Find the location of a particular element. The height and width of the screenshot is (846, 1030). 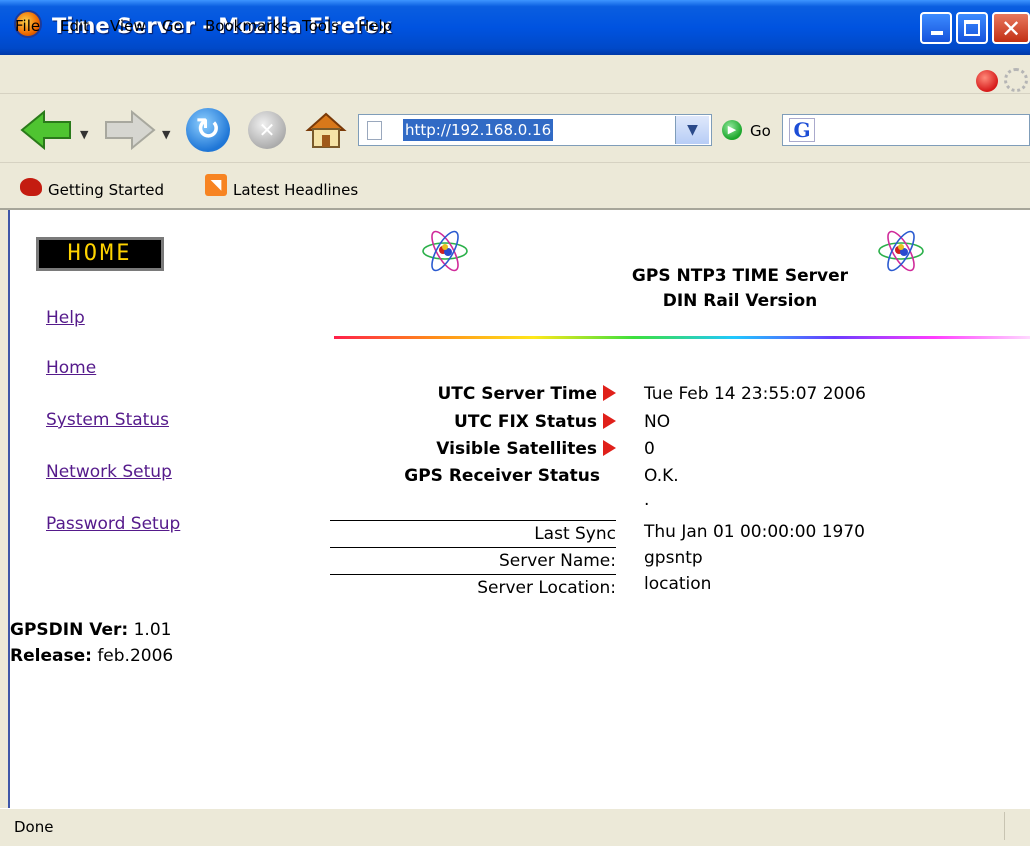

close-button: ✕ is located at coordinates (1011, 28).